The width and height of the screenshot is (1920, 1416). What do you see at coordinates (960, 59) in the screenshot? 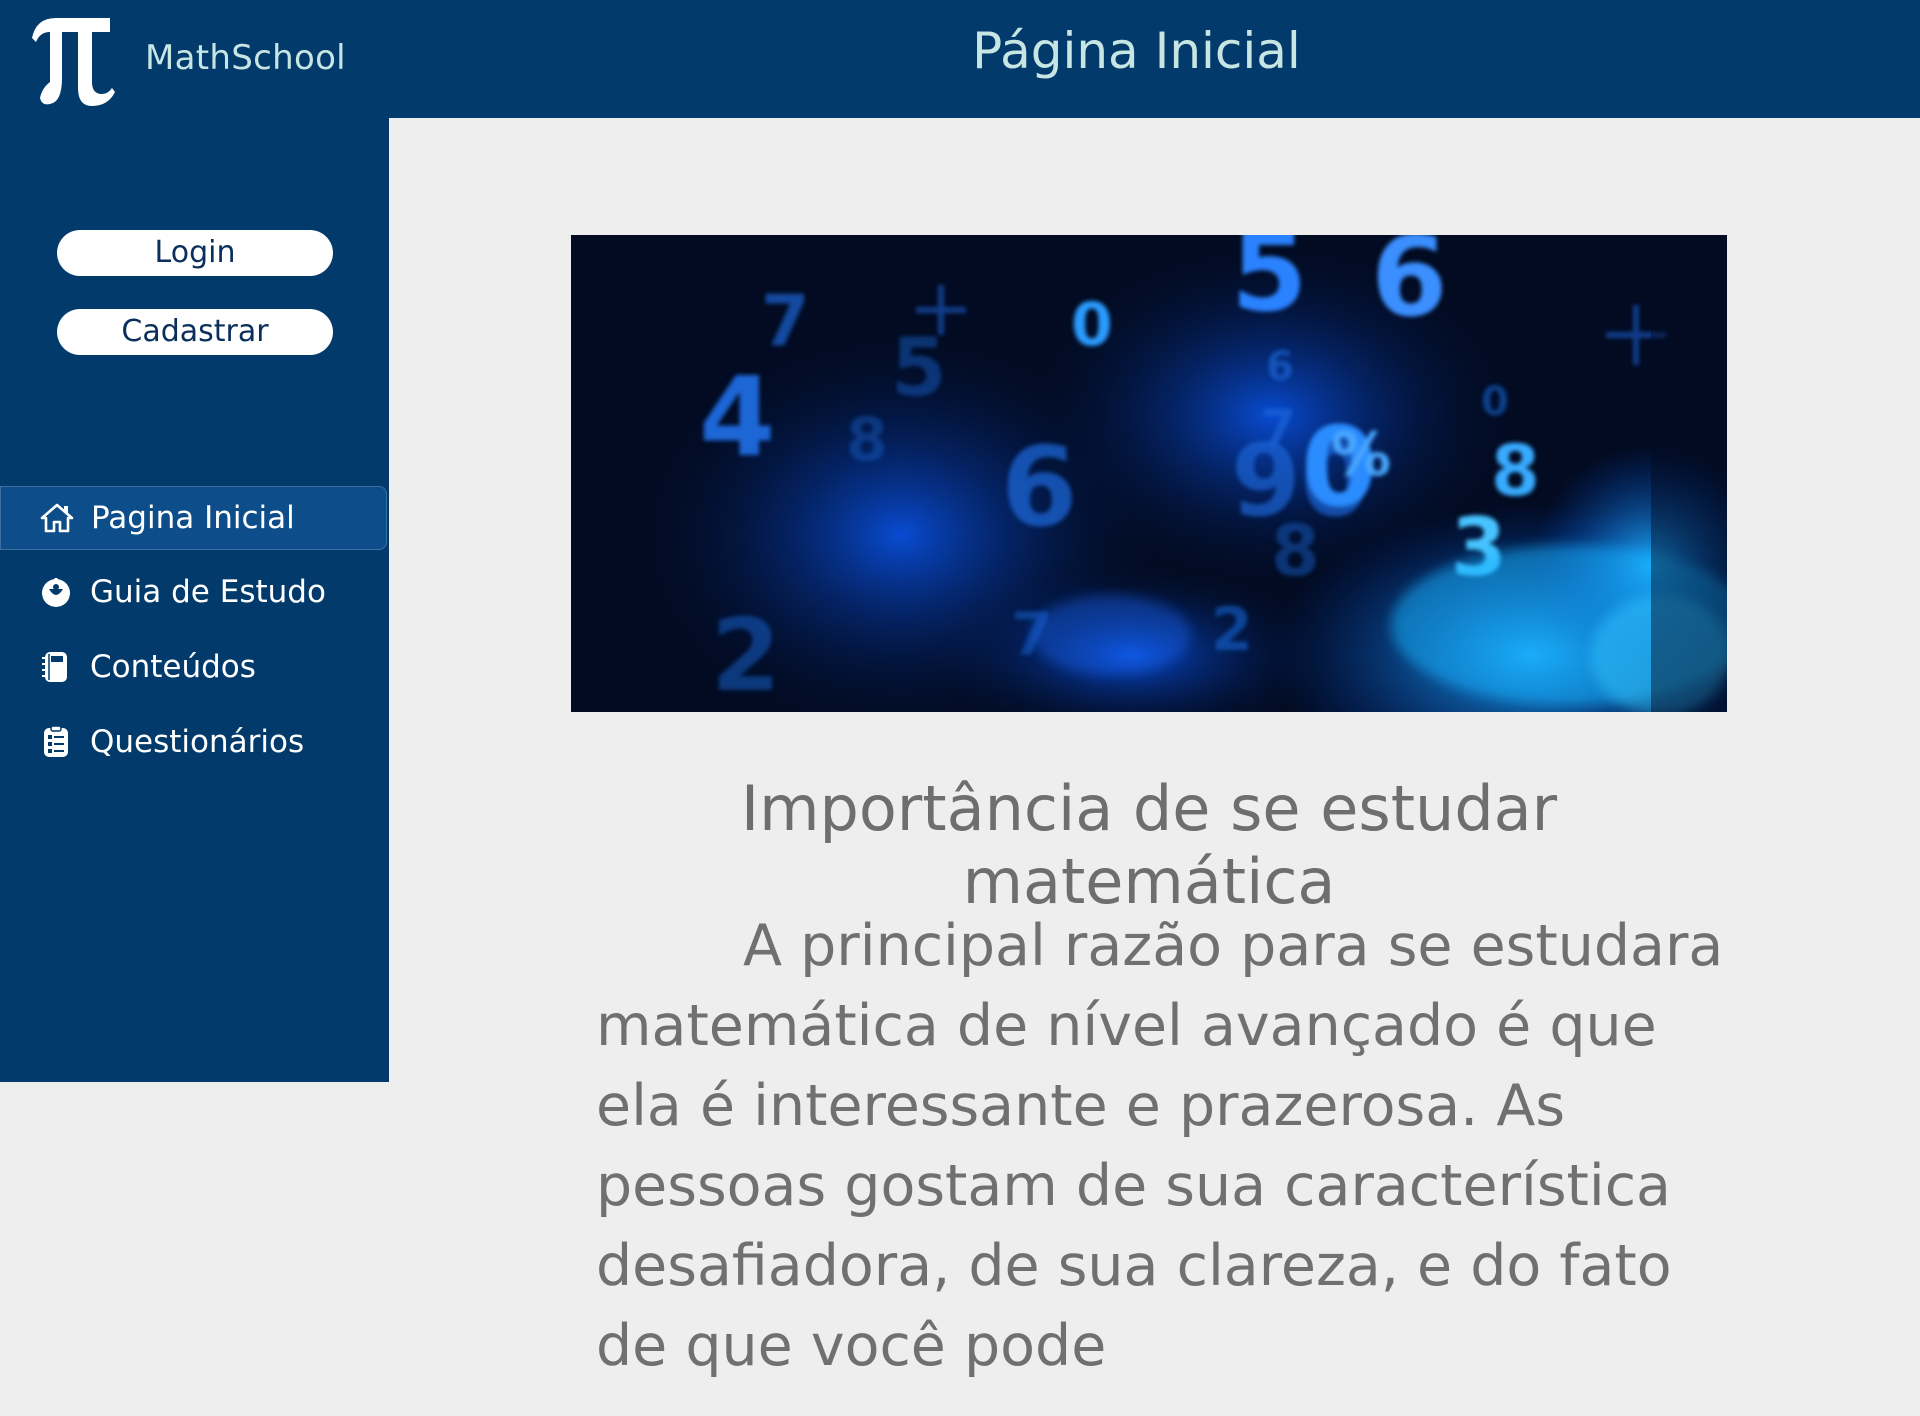
I see `top-bar: MathSchool Página Inicial` at bounding box center [960, 59].